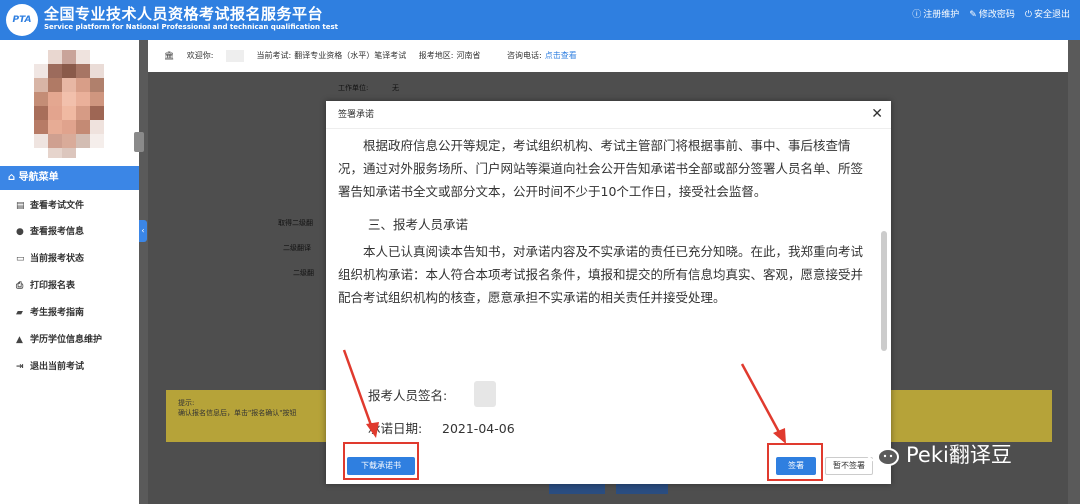 This screenshot has height=504, width=1080. Describe the element at coordinates (234, 55) in the screenshot. I see `username-blurred` at that location.